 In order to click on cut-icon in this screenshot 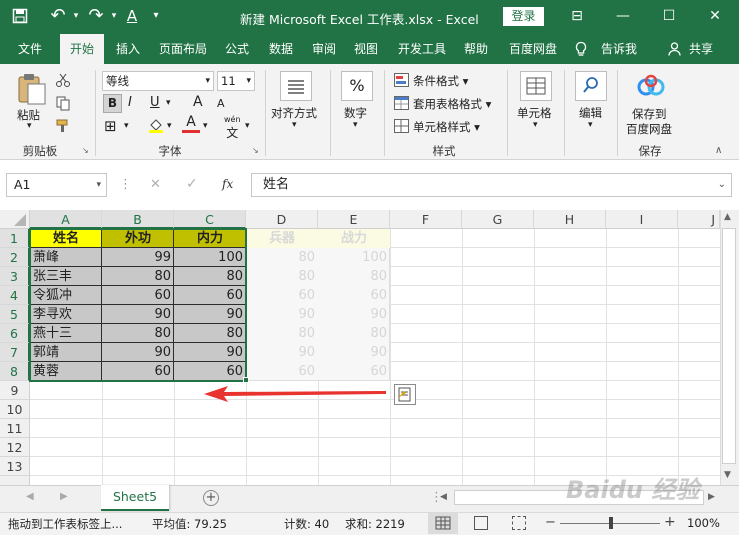, I will do `click(63, 80)`.